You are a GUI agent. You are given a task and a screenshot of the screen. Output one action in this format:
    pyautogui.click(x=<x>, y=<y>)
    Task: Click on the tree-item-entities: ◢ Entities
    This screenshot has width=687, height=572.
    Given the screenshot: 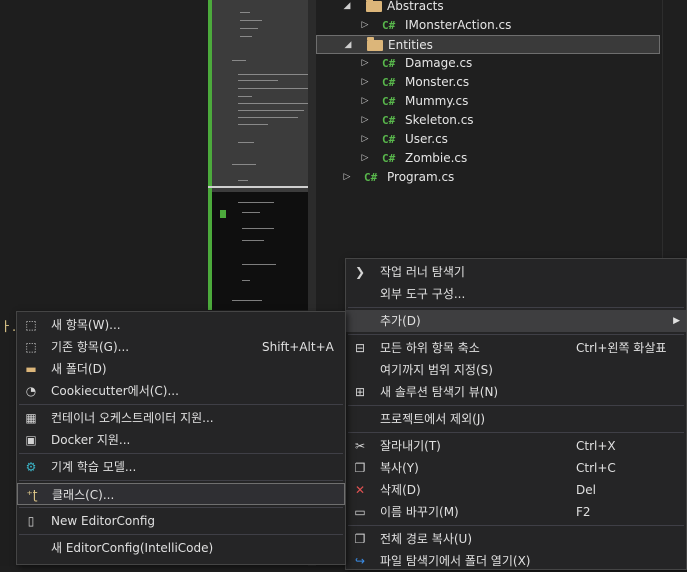 What is the action you would take?
    pyautogui.click(x=488, y=44)
    